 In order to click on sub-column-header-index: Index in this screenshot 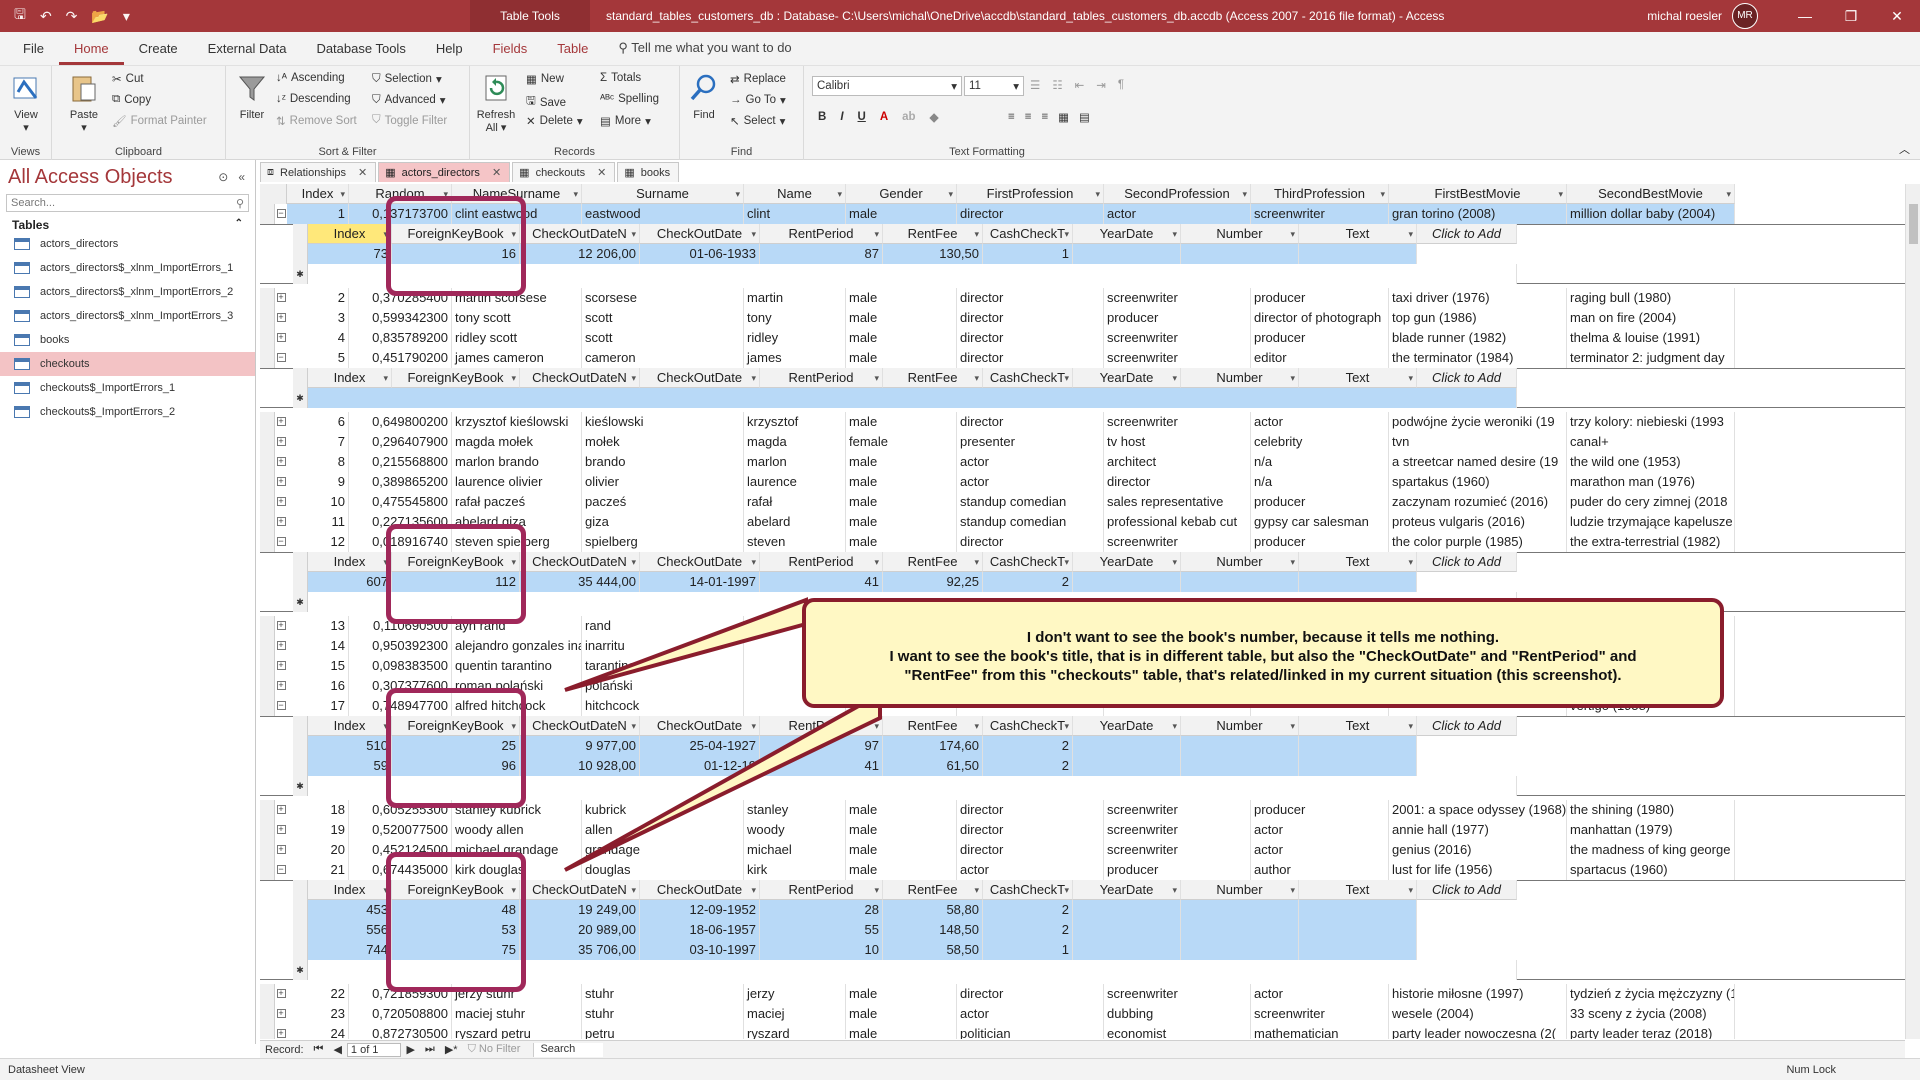, I will do `click(350, 726)`.